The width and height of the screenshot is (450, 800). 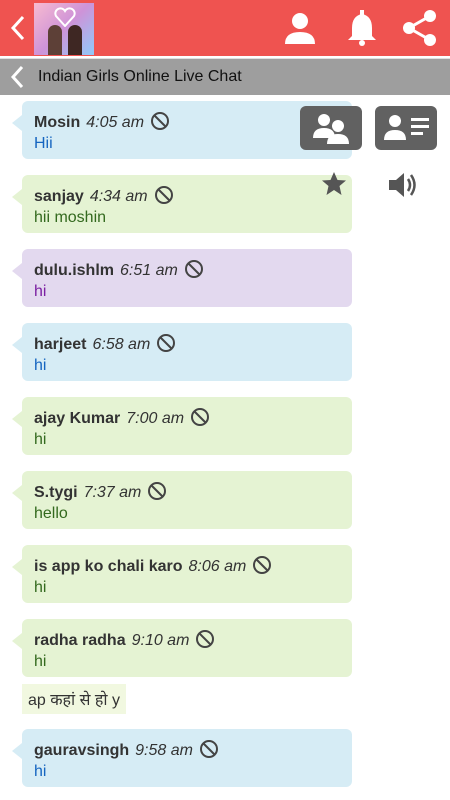 What do you see at coordinates (43, 143) in the screenshot?
I see `message-text: Hii` at bounding box center [43, 143].